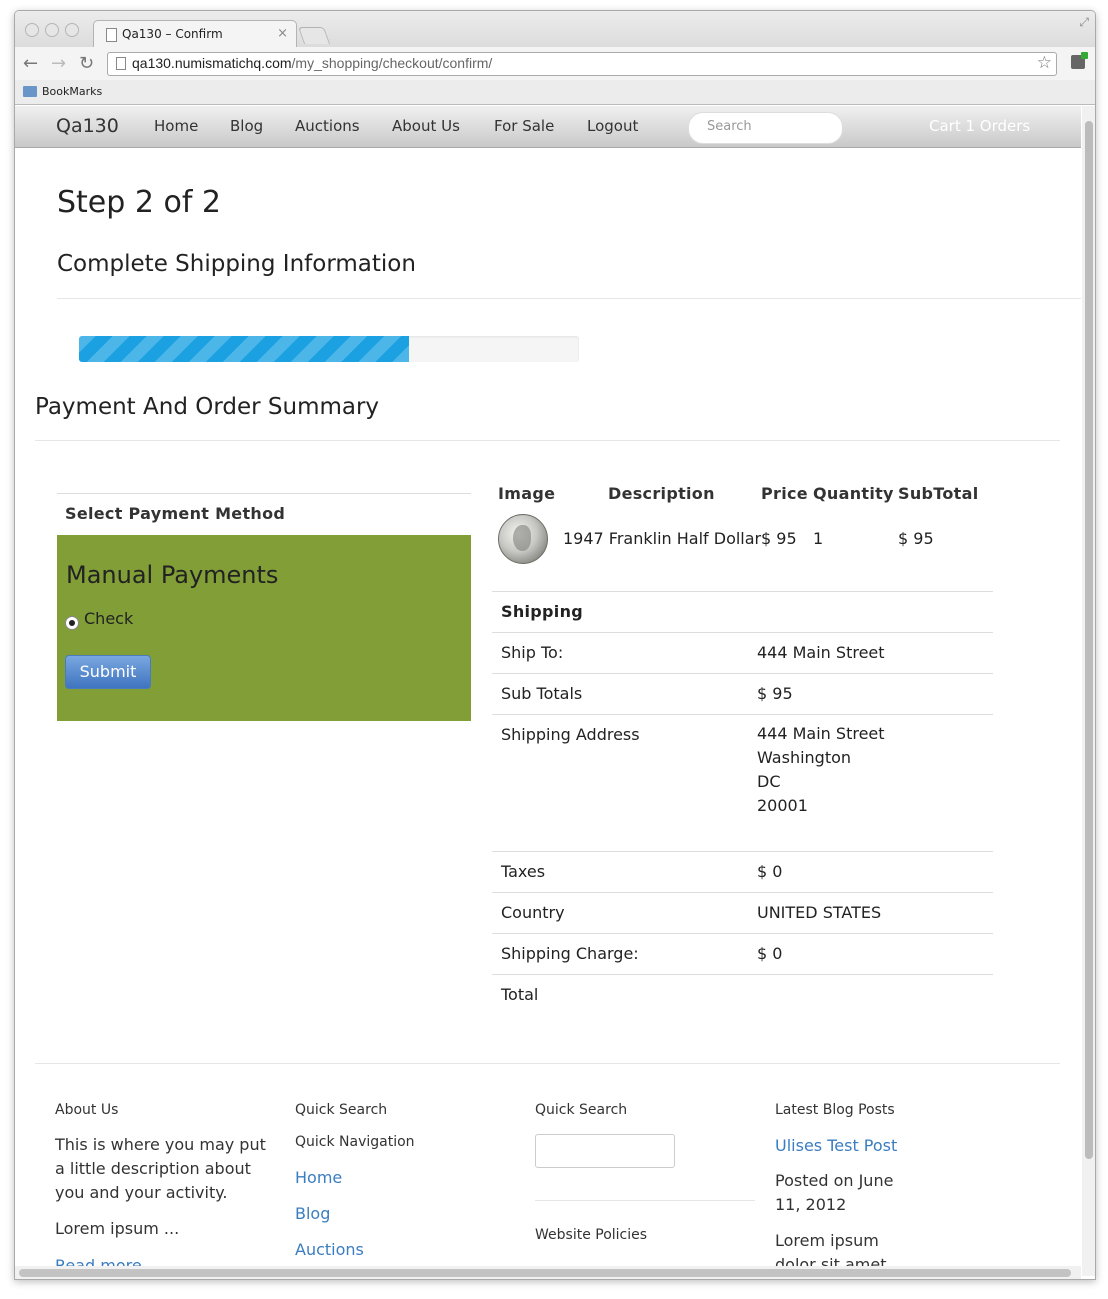 This screenshot has height=1299, width=1108. What do you see at coordinates (742, 693) in the screenshot?
I see `summary-row: Sub Totals $ 95` at bounding box center [742, 693].